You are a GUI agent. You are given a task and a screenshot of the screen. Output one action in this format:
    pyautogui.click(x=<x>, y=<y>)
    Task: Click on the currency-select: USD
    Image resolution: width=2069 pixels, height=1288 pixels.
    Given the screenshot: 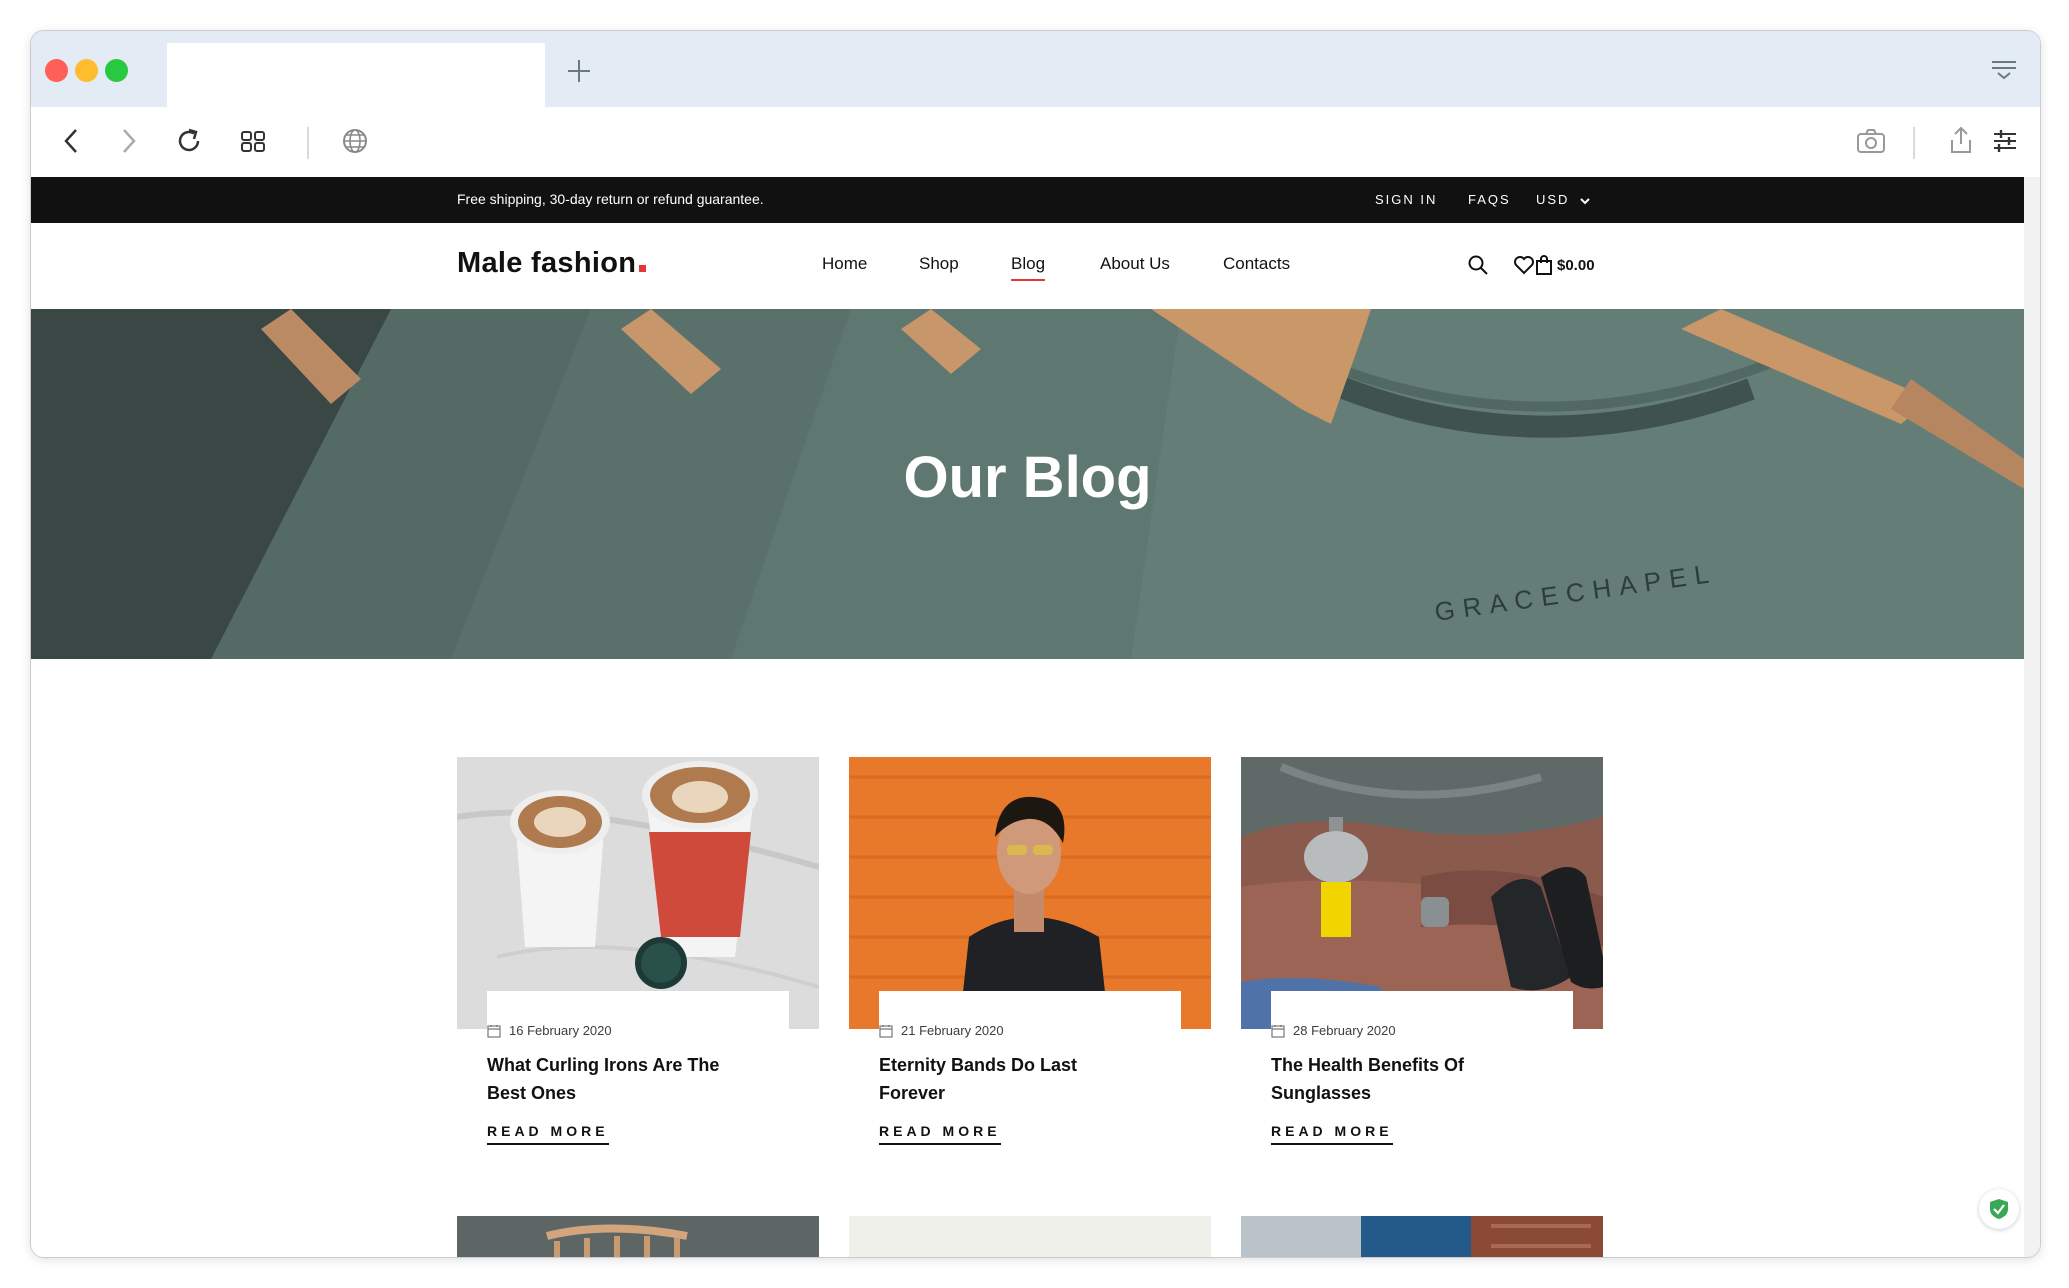 What is the action you would take?
    pyautogui.click(x=1563, y=199)
    